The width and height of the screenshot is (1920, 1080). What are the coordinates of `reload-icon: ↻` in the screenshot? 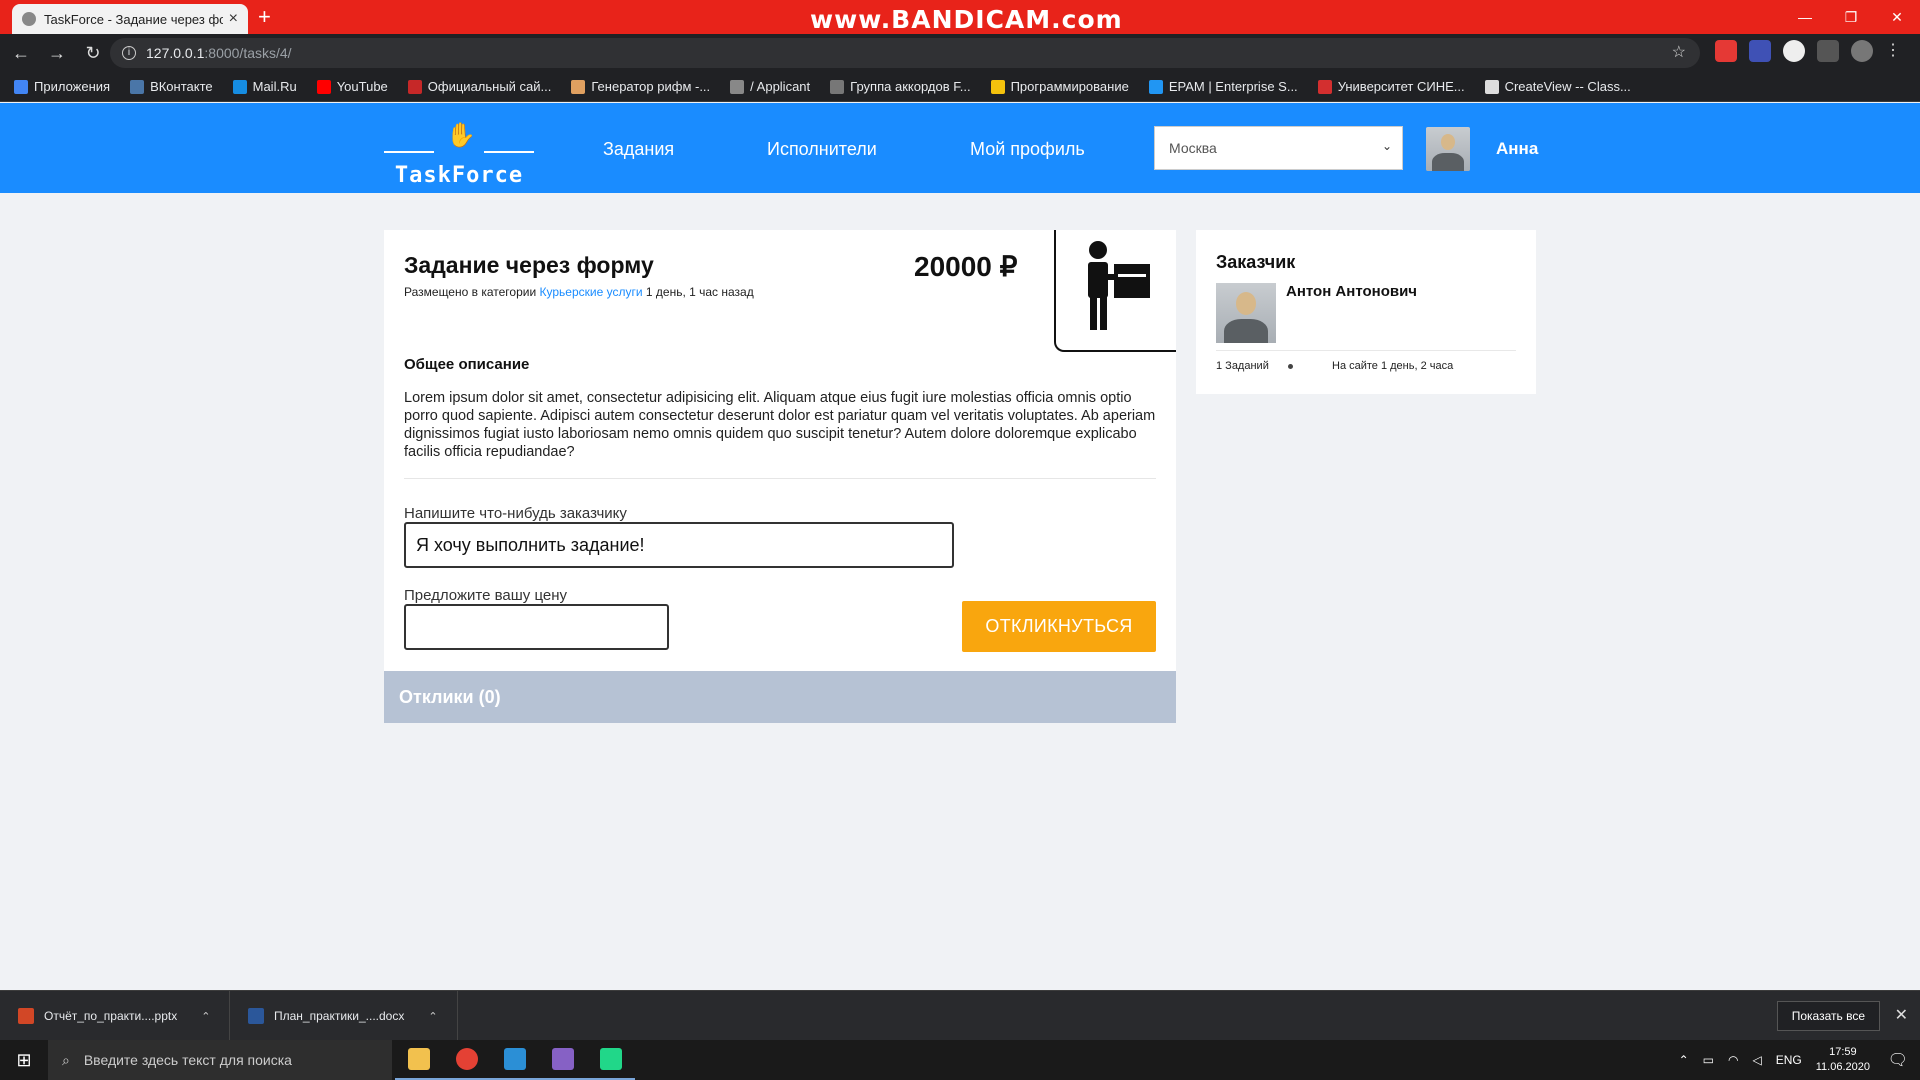 It's located at (93, 53).